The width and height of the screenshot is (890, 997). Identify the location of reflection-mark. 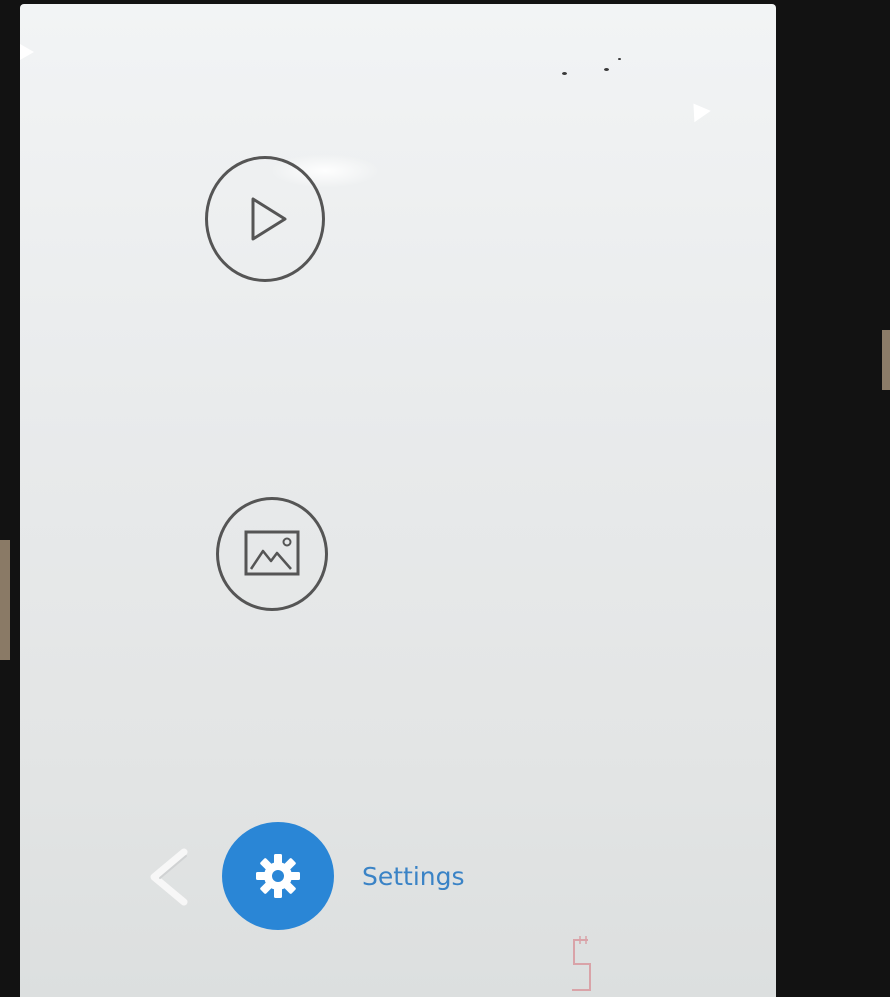
(581, 963).